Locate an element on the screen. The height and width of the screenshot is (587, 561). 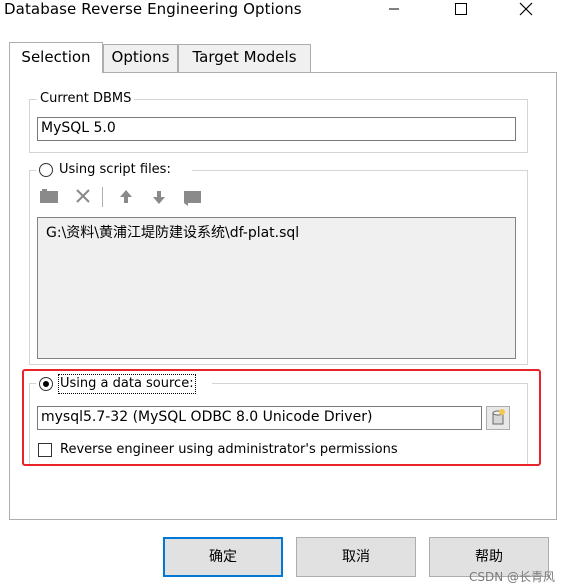
watermark: CSDN @长青风 is located at coordinates (511, 577).